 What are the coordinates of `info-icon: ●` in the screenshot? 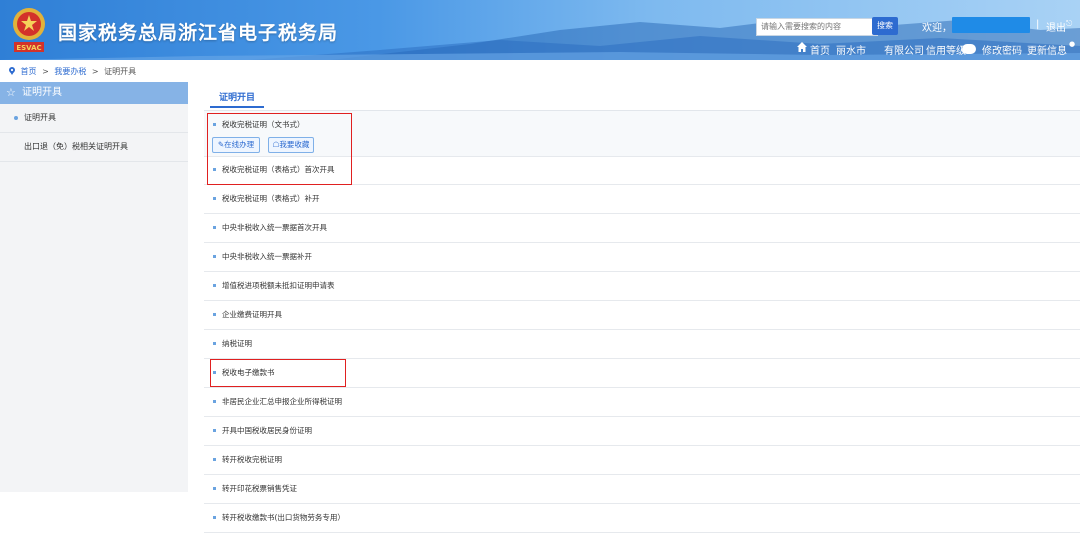 It's located at (1072, 44).